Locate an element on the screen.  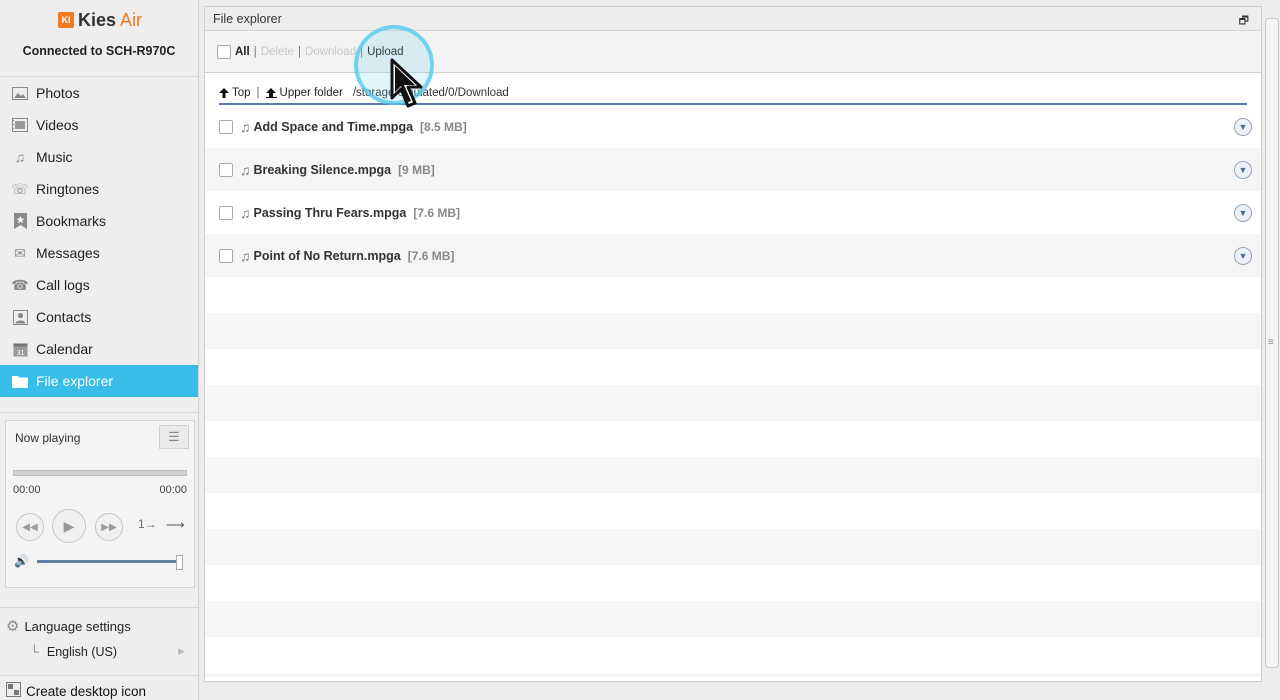
sidebar-item-videos: Videos is located at coordinates (99, 125).